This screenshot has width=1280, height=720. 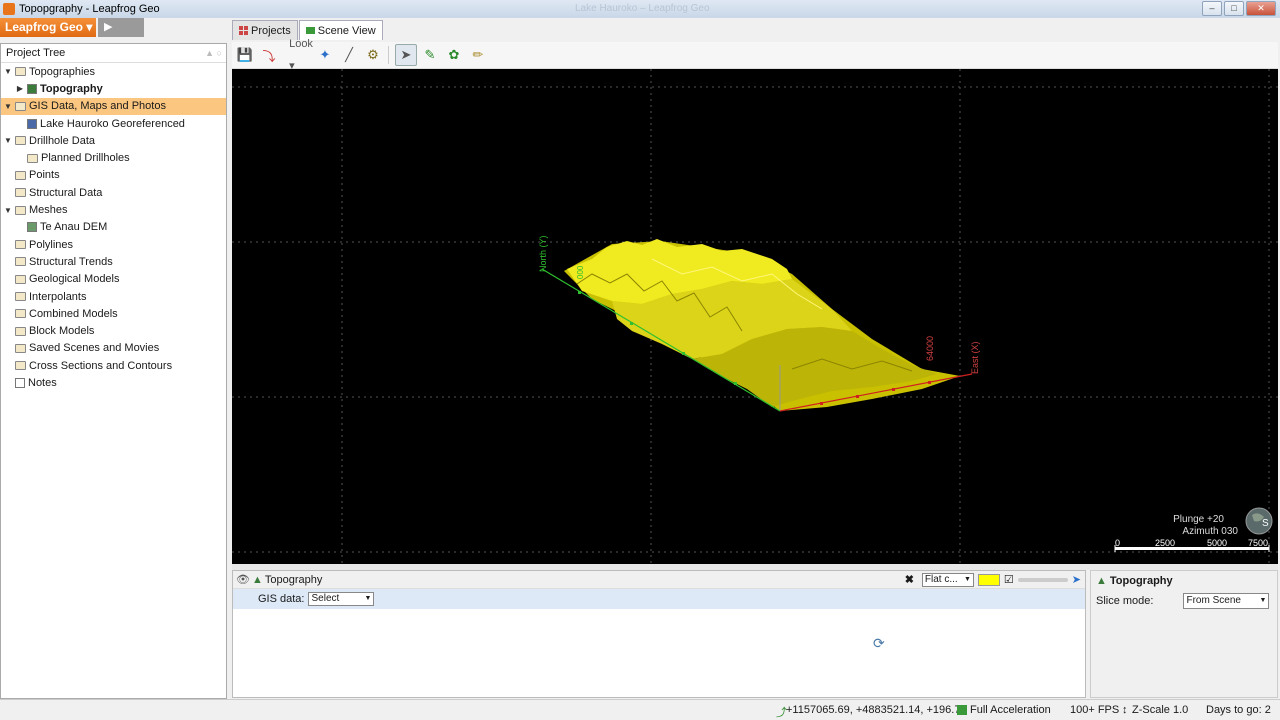 I want to click on properties-header: 👁 ▲ Topography ✖ Flat c... ▼ ☑ ➤, so click(x=659, y=580).